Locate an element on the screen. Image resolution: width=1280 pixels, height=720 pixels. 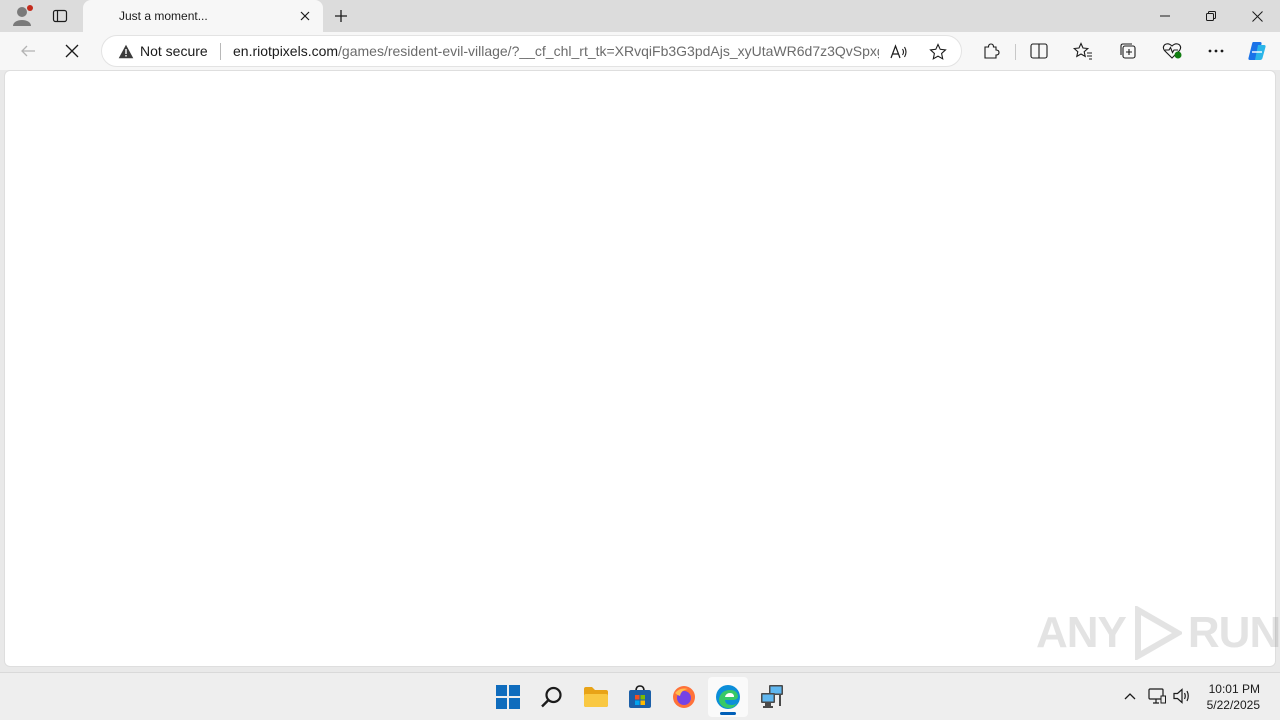
profile-button is located at coordinates (22, 16).